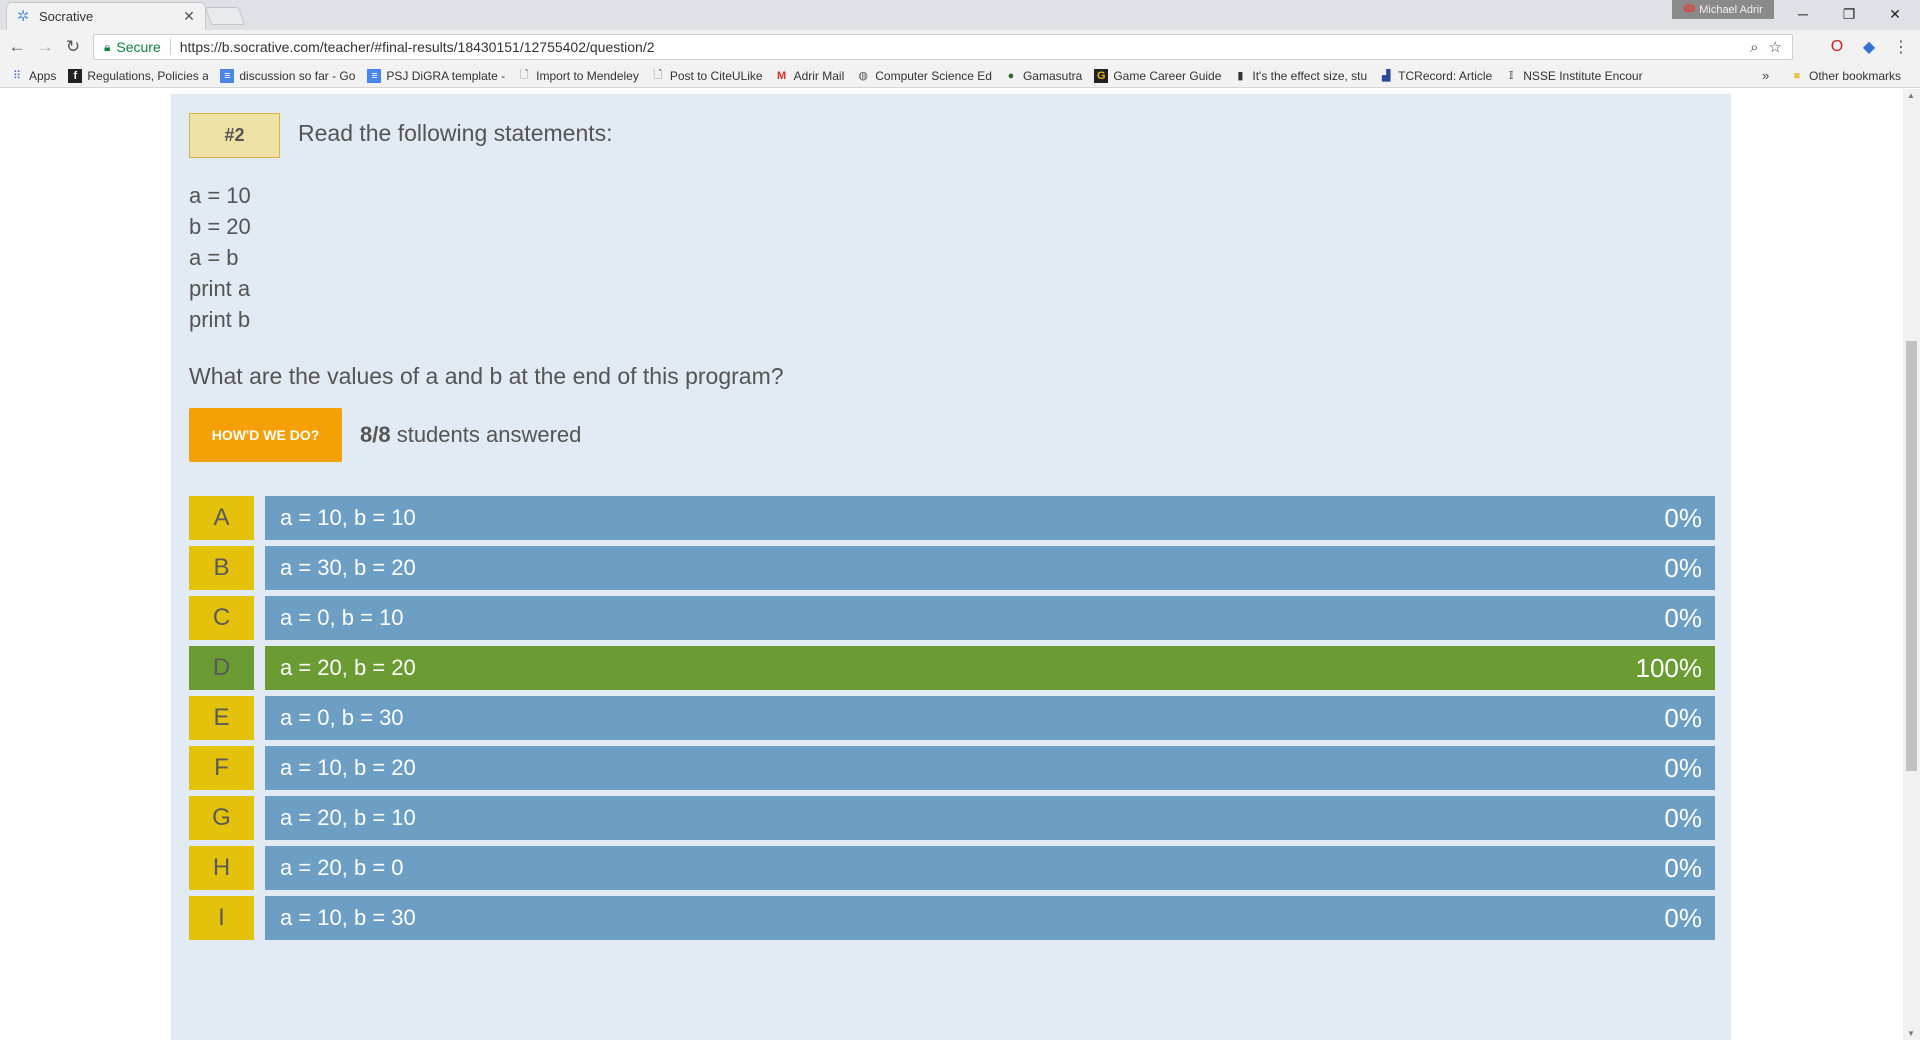  Describe the element at coordinates (1167, 75) in the screenshot. I see `bookmark-label: Game Career Guide` at that location.